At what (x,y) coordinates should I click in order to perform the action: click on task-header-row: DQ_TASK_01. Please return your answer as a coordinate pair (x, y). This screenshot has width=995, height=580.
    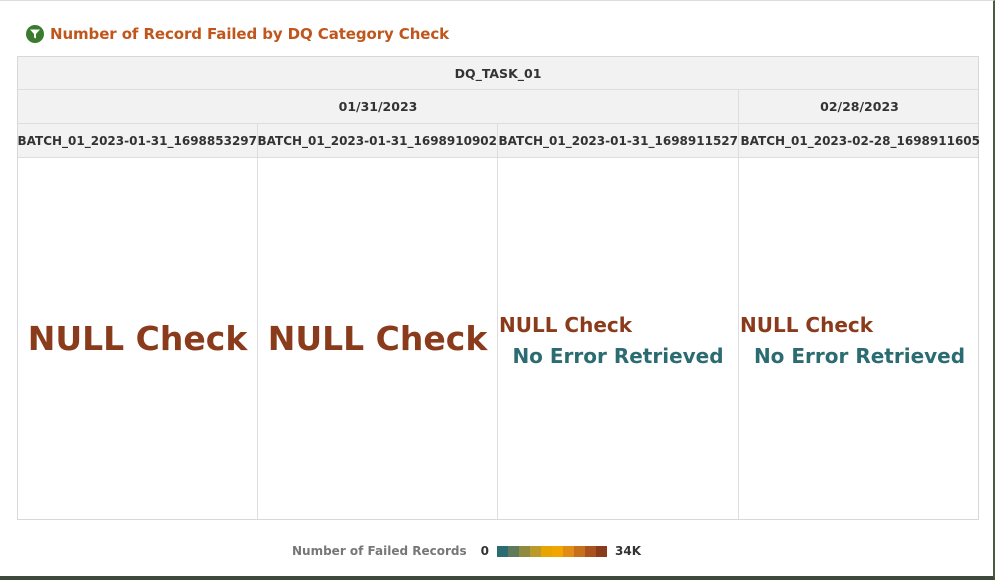
    Looking at the image, I should click on (498, 73).